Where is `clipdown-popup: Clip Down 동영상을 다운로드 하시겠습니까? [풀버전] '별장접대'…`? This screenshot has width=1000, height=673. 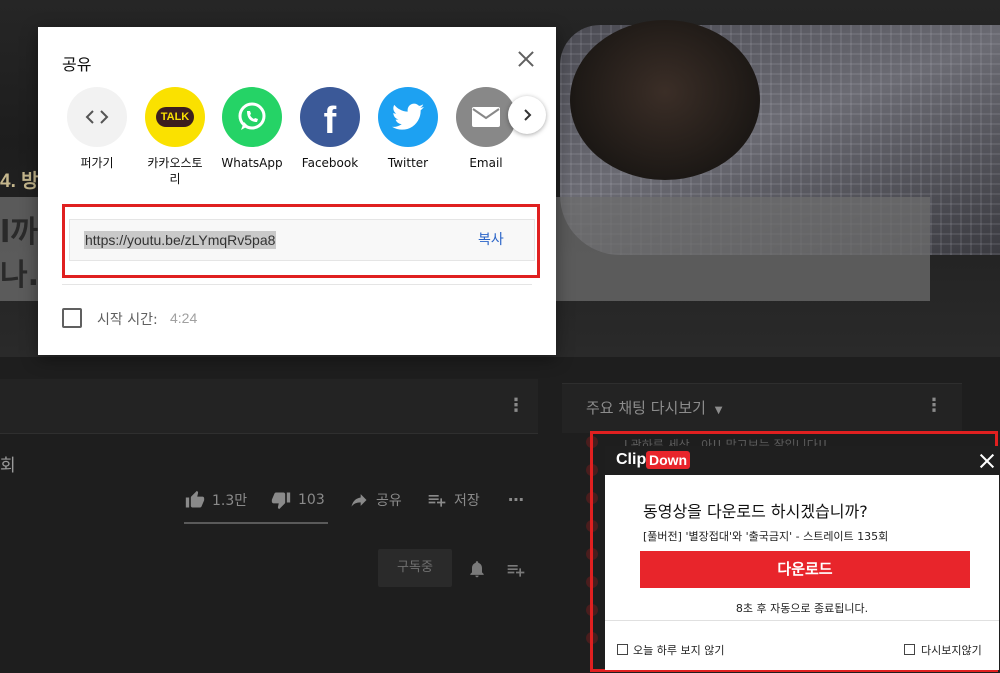 clipdown-popup: Clip Down 동영상을 다운로드 하시겠습니까? [풀버전] '별장접대'… is located at coordinates (802, 558).